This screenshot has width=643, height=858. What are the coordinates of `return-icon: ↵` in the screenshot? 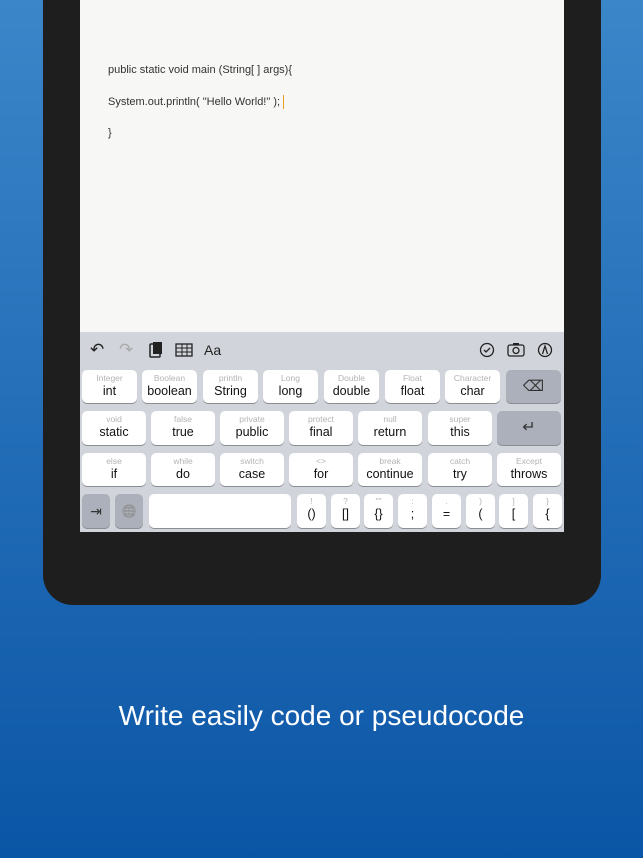 It's located at (529, 427).